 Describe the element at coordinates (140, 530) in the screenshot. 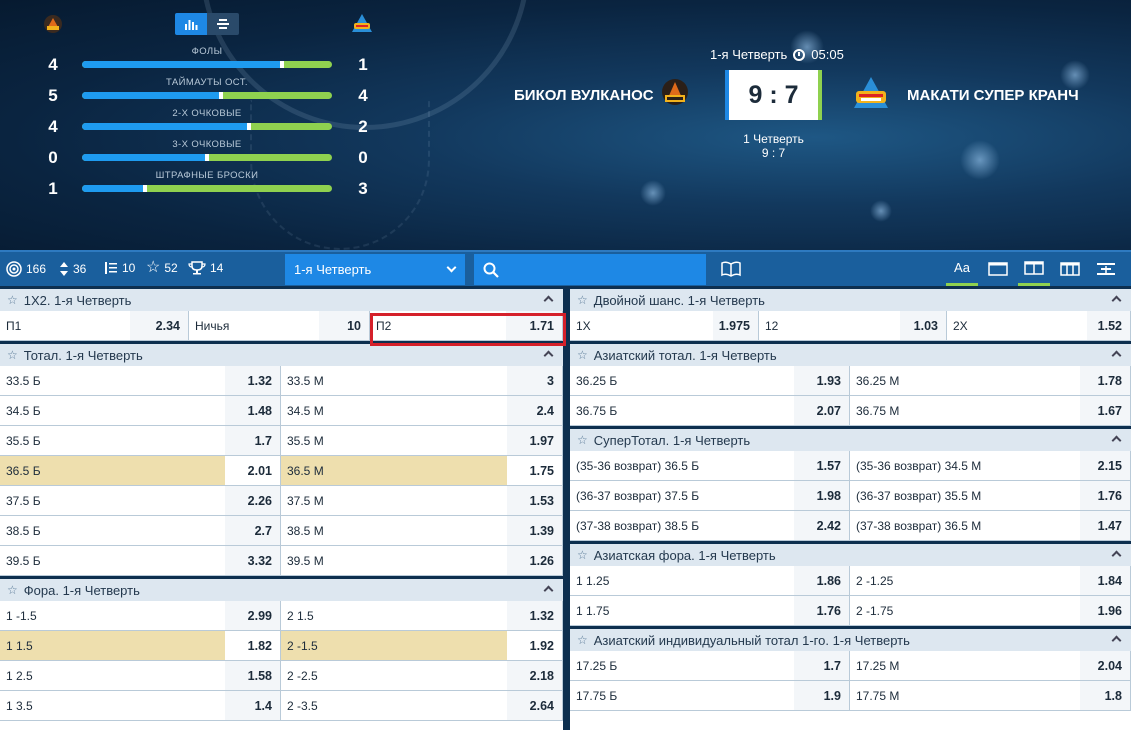

I see `bet-outcome: 38.5 Б 2.7` at that location.